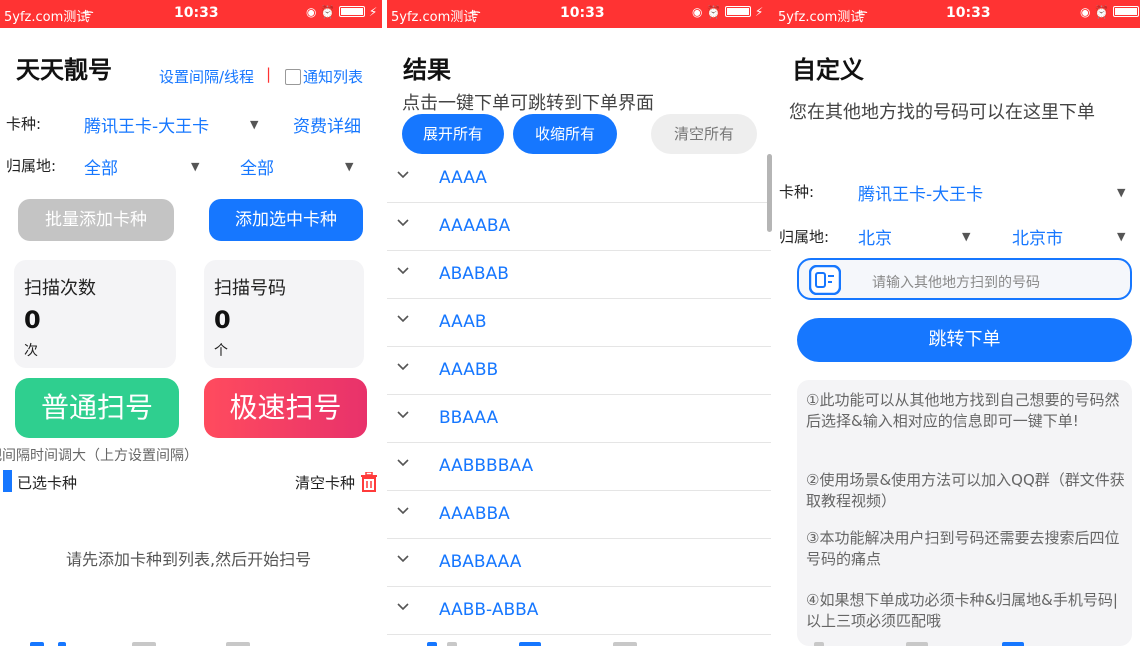 The image size is (1140, 646). Describe the element at coordinates (31, 351) in the screenshot. I see `scan-count-unit: 次` at that location.